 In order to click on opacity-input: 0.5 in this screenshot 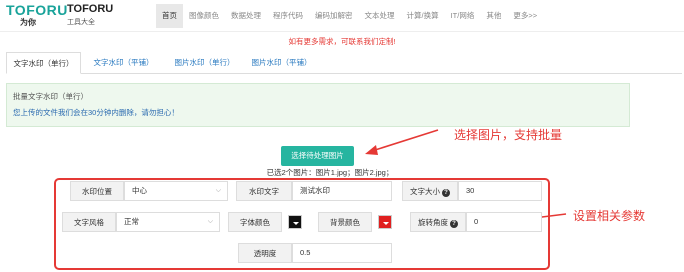, I will do `click(342, 253)`.